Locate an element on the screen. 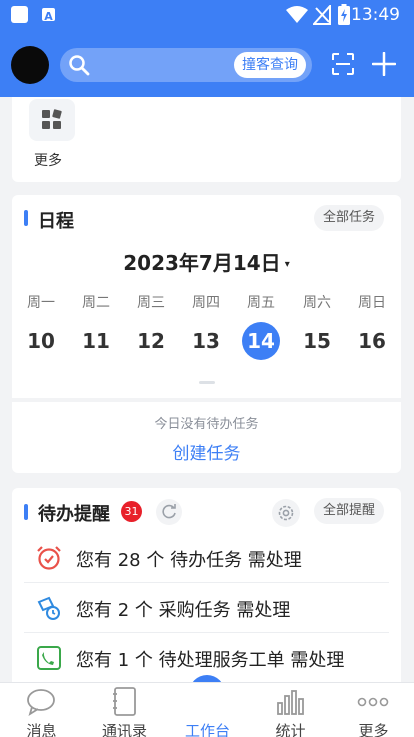 This screenshot has height=737, width=414. search-button: 撞客查询 is located at coordinates (270, 65).